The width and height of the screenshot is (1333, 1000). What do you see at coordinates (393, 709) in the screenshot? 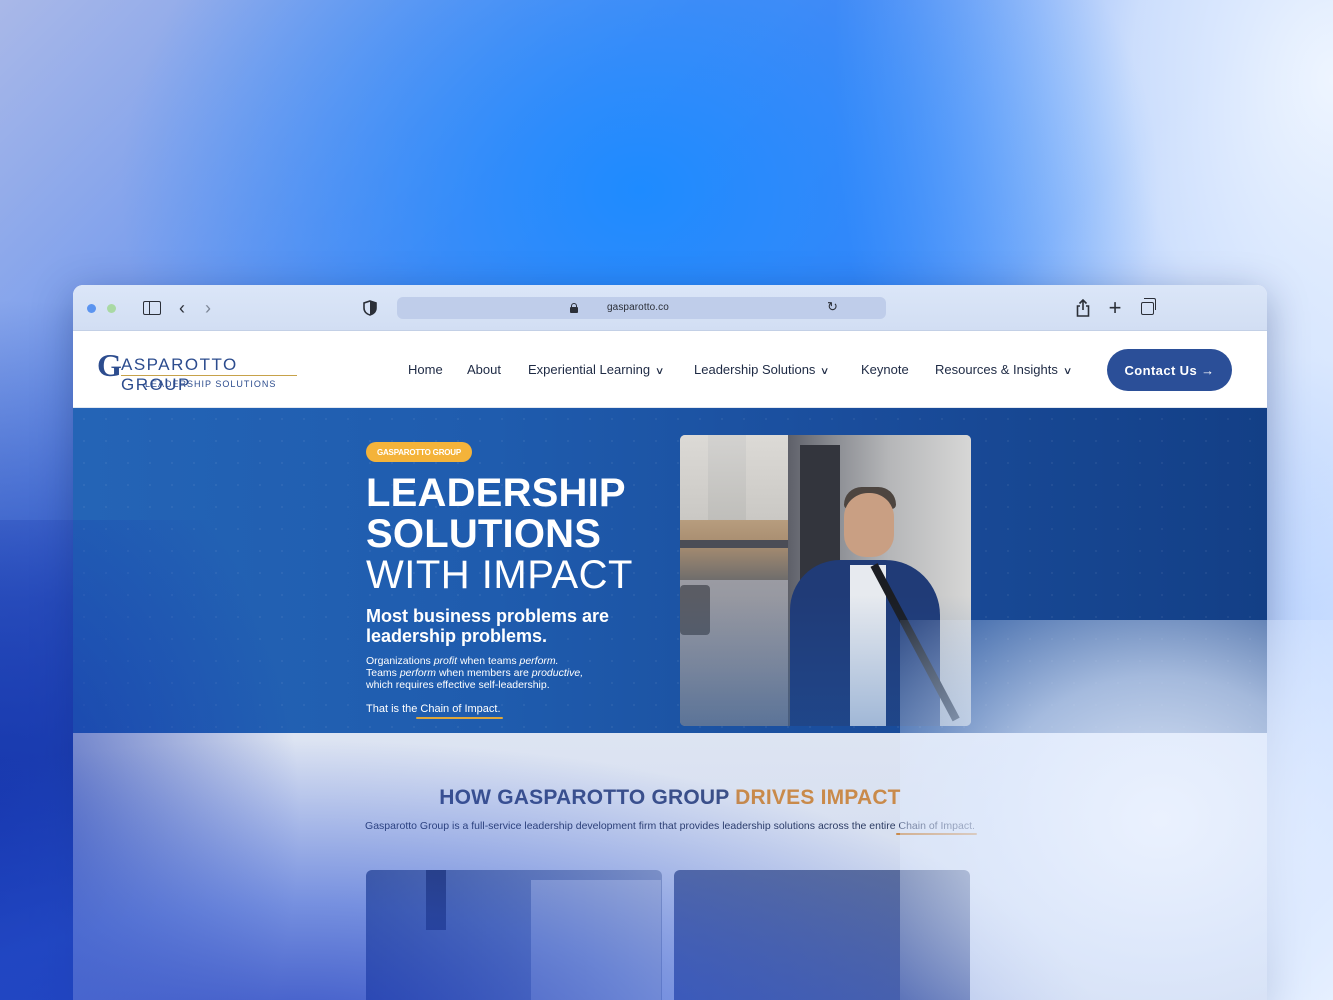
I see `hero-chain-prefix: That is the` at bounding box center [393, 709].